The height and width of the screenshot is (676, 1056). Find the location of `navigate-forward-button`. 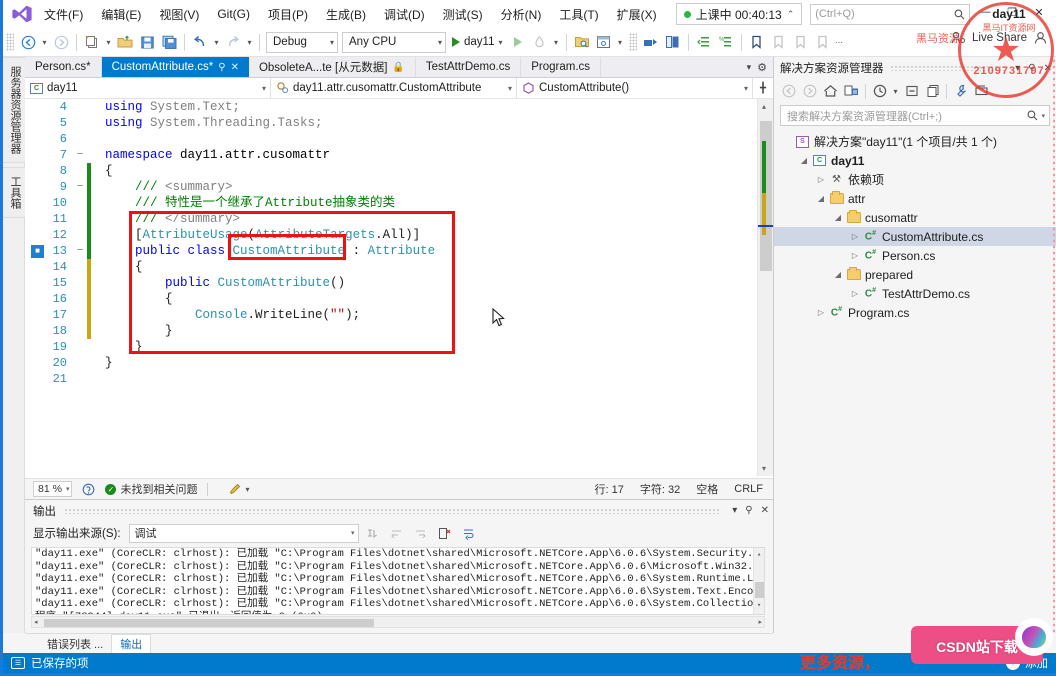

navigate-forward-button is located at coordinates (61, 42).